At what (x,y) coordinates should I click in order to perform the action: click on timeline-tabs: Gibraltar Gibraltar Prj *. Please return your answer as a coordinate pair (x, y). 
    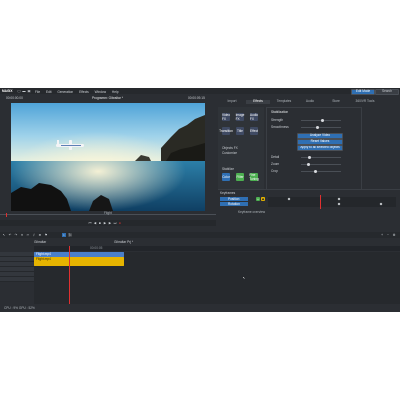
    Looking at the image, I should click on (200, 242).